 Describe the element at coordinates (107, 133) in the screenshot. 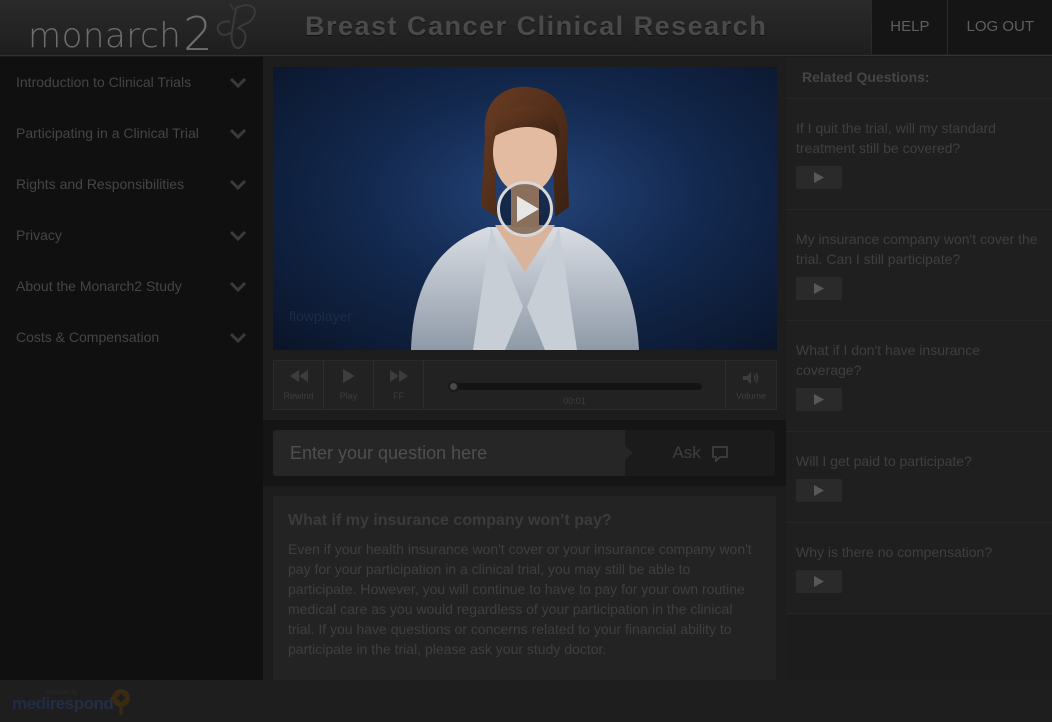

I see `sidebar-item-label: Participating in a Clinical Trial` at that location.